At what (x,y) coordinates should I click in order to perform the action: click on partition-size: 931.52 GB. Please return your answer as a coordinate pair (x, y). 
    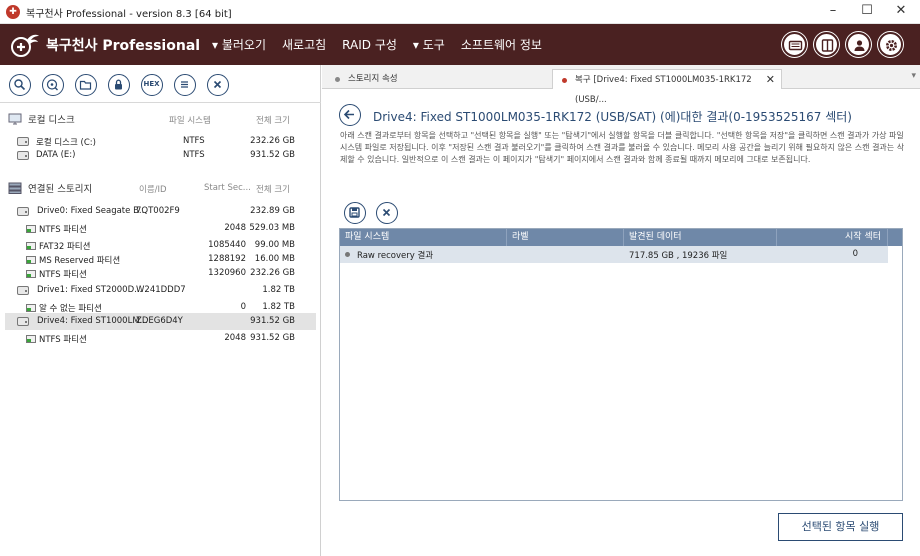
    Looking at the image, I should click on (272, 338).